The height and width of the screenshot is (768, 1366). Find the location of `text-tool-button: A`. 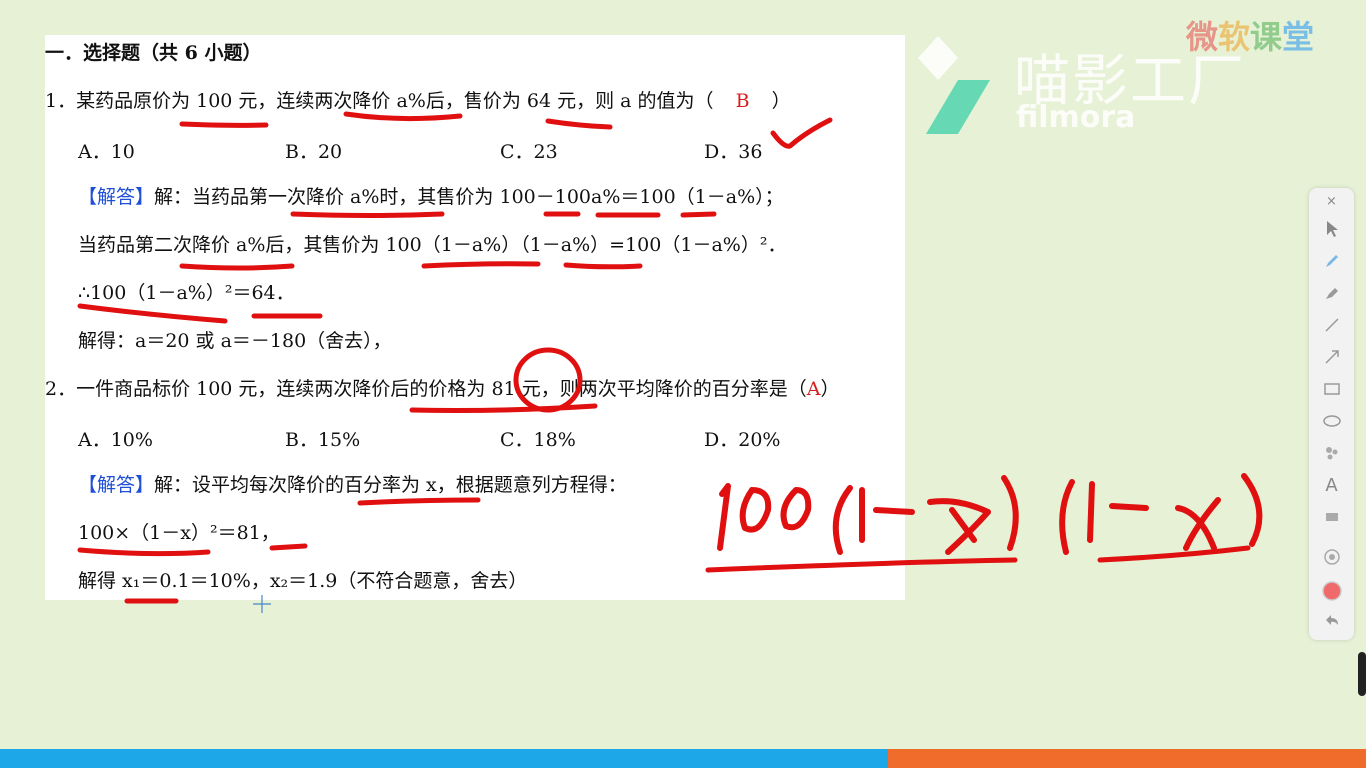

text-tool-button: A is located at coordinates (1331, 485).